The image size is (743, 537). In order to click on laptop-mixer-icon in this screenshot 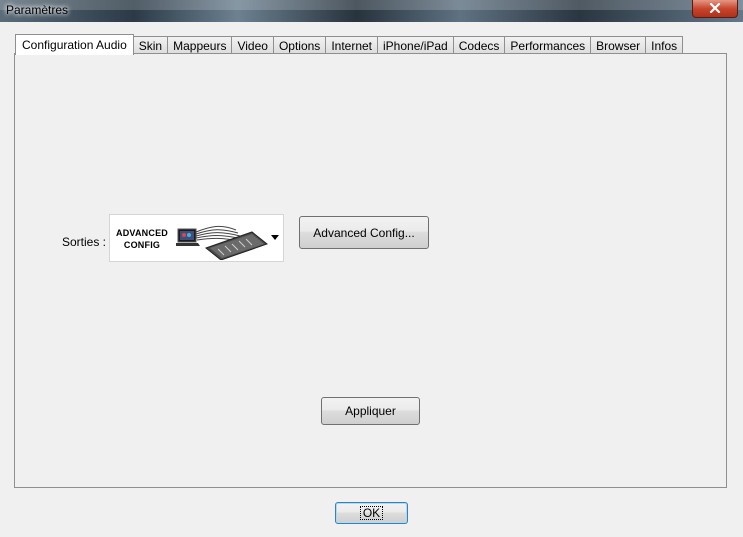, I will do `click(222, 242)`.